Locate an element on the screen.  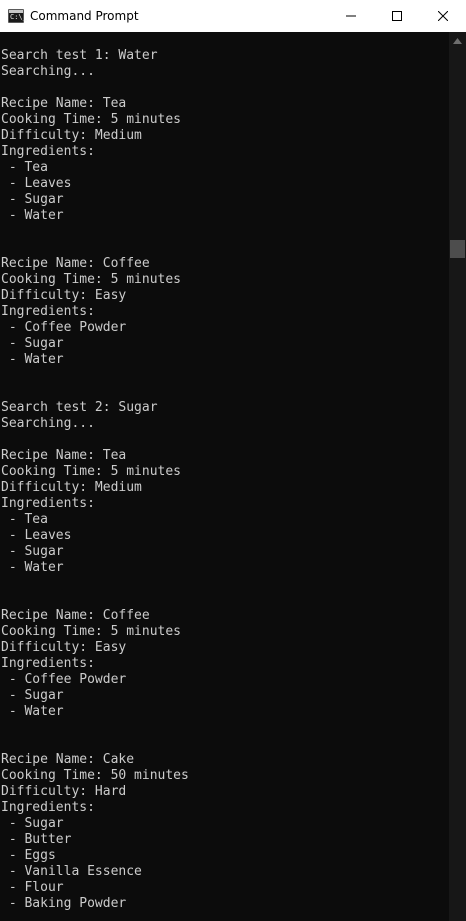
scroll-thumb is located at coordinates (457, 249).